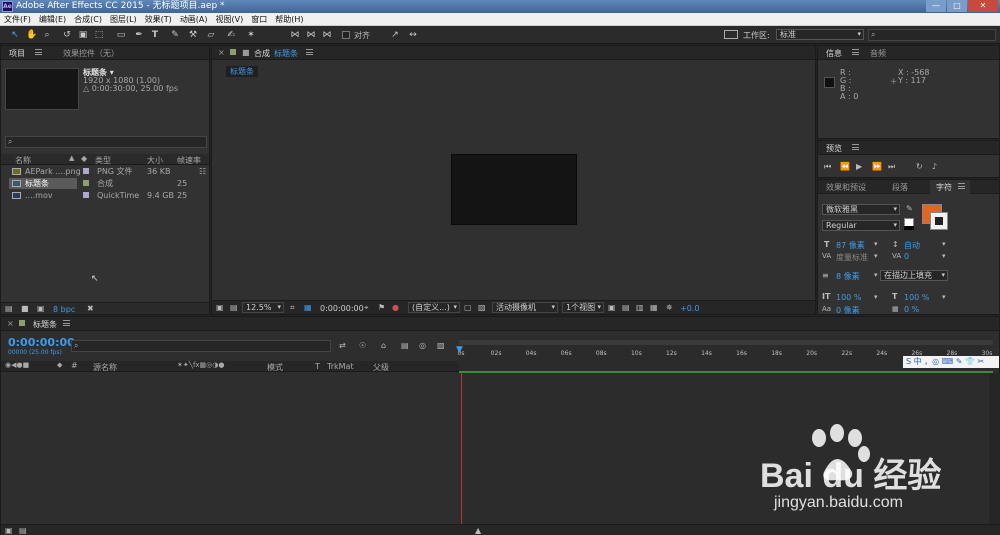 This screenshot has width=1000, height=535. What do you see at coordinates (346, 35) in the screenshot?
I see `snap-checkbox` at bounding box center [346, 35].